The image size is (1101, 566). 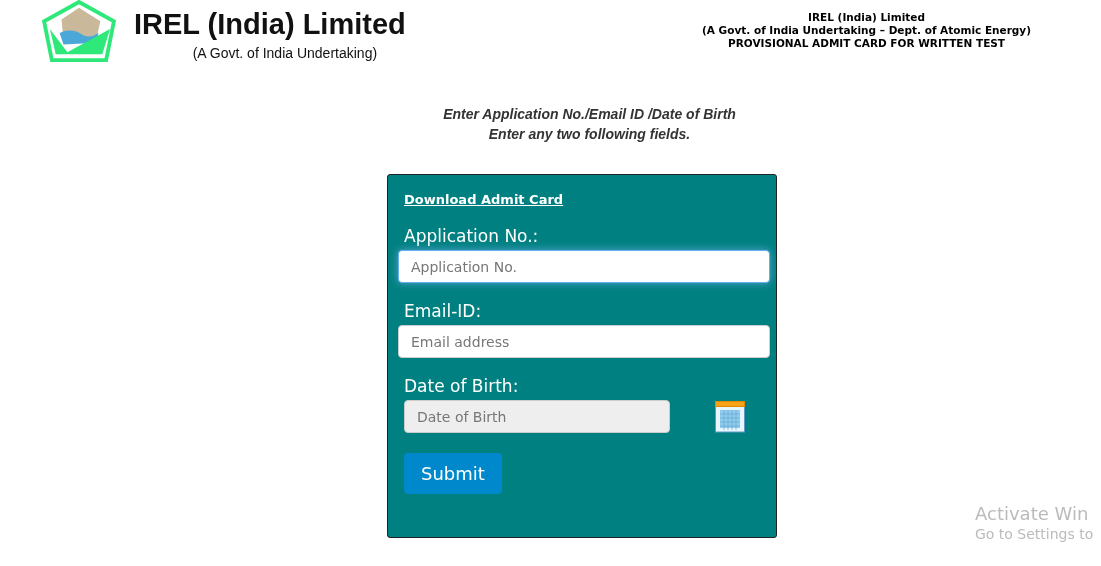 What do you see at coordinates (484, 199) in the screenshot?
I see `download-link: Download Admit Card` at bounding box center [484, 199].